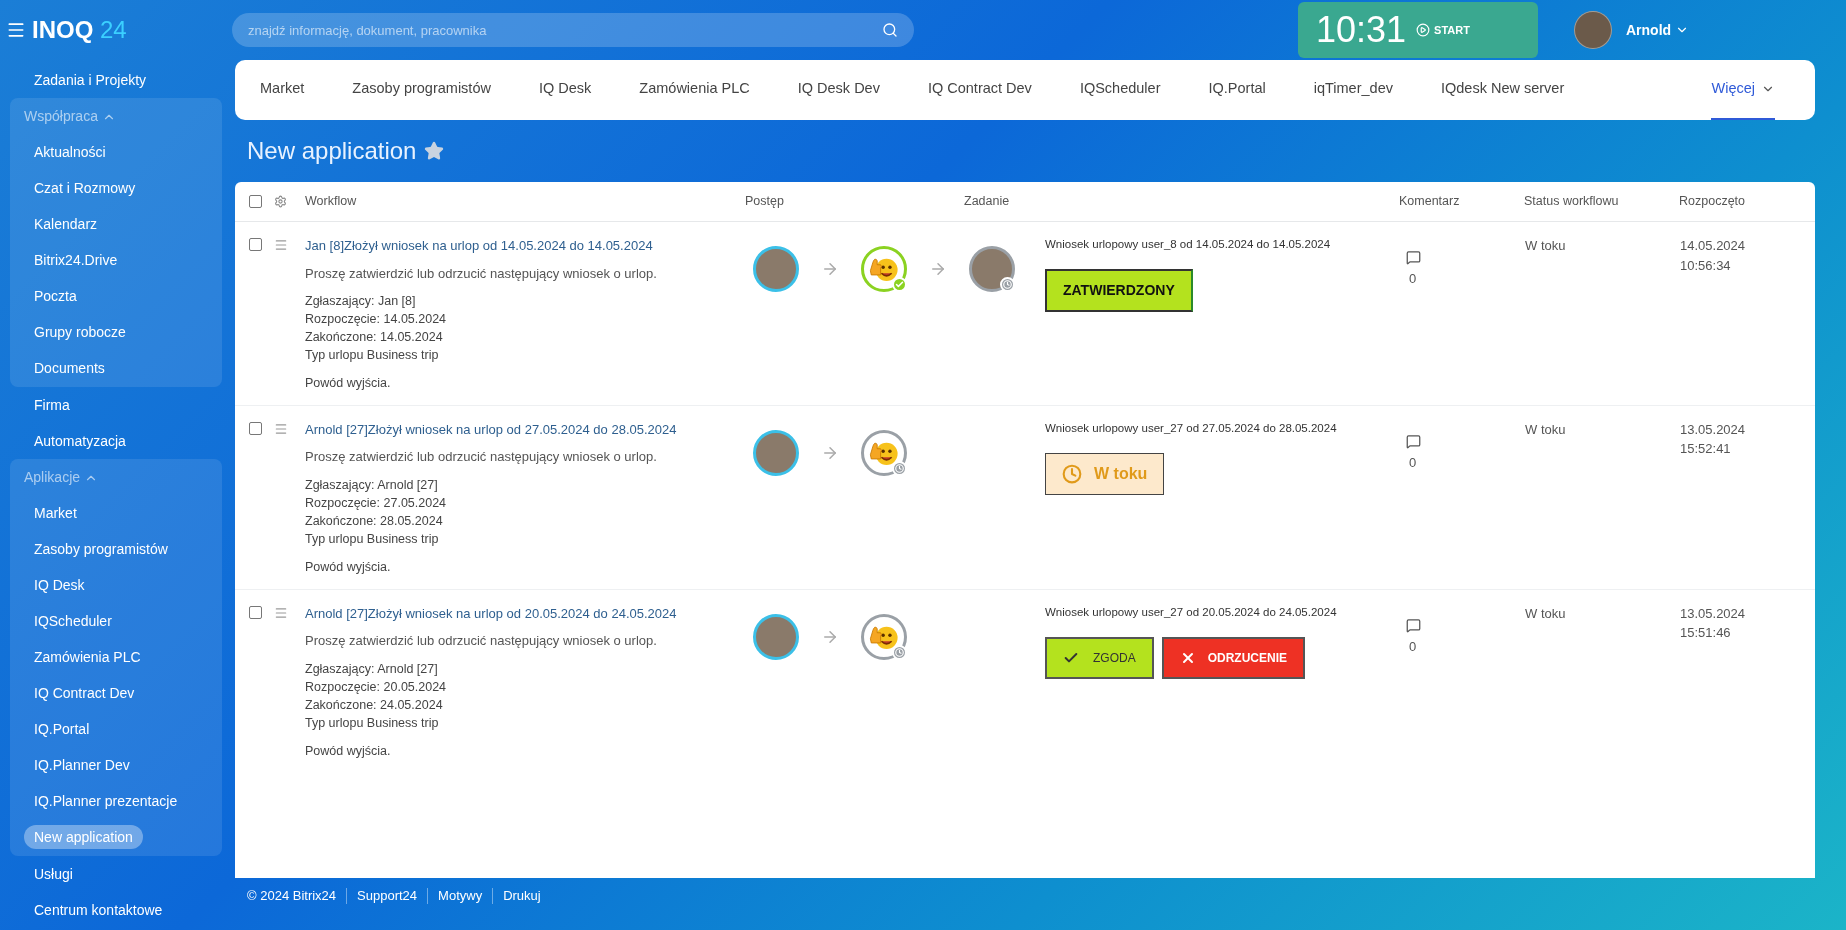  What do you see at coordinates (101, 549) in the screenshot?
I see `sidebar-item: Zasoby programistów` at bounding box center [101, 549].